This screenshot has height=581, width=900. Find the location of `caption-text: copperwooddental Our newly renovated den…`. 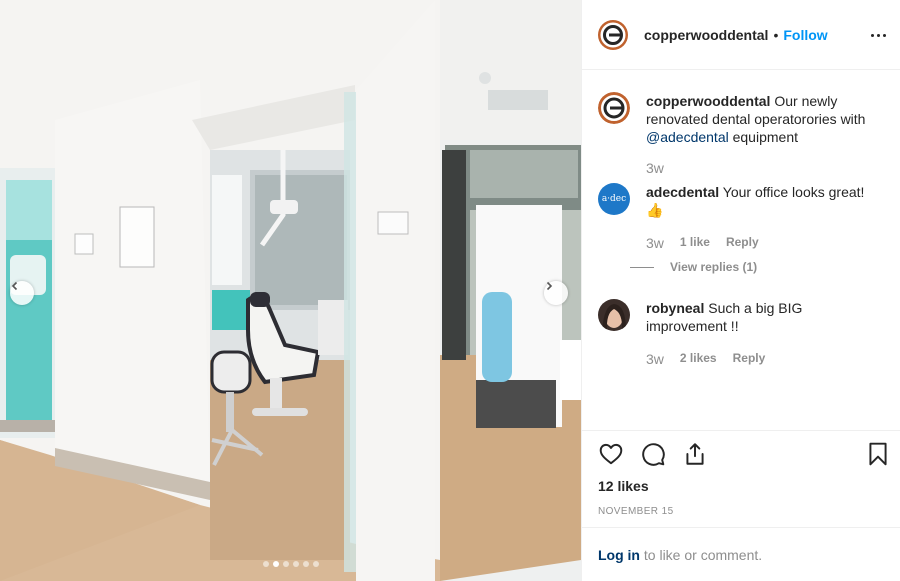

caption-text: copperwooddental Our newly renovated den… is located at coordinates (766, 119).